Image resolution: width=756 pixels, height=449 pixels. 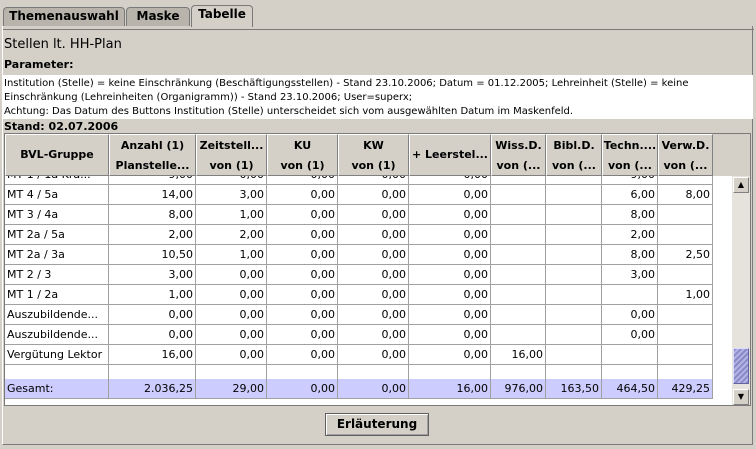 I want to click on cell-bibl-d: 163,50, so click(x=574, y=389).